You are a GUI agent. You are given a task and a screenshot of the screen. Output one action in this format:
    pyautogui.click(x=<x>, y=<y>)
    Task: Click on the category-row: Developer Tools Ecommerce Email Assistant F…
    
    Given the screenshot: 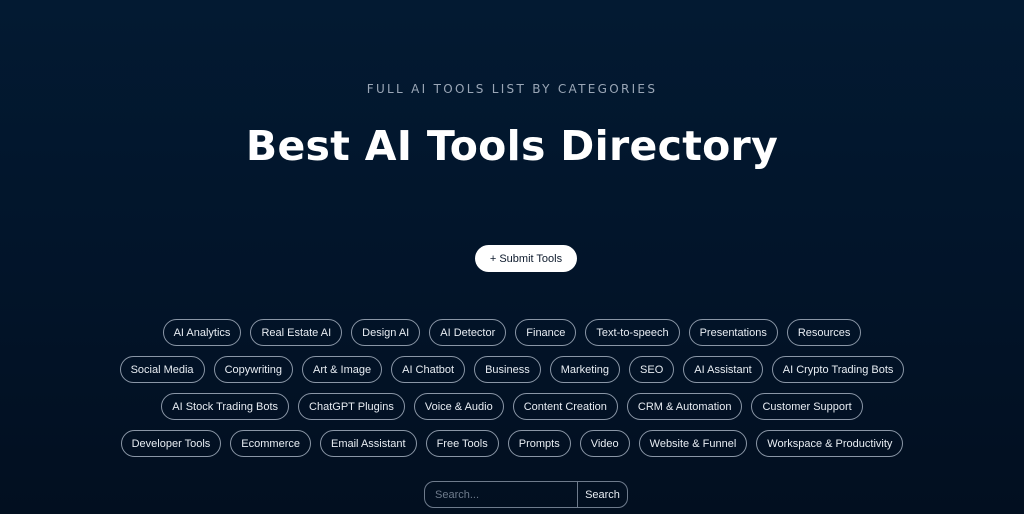 What is the action you would take?
    pyautogui.click(x=512, y=443)
    